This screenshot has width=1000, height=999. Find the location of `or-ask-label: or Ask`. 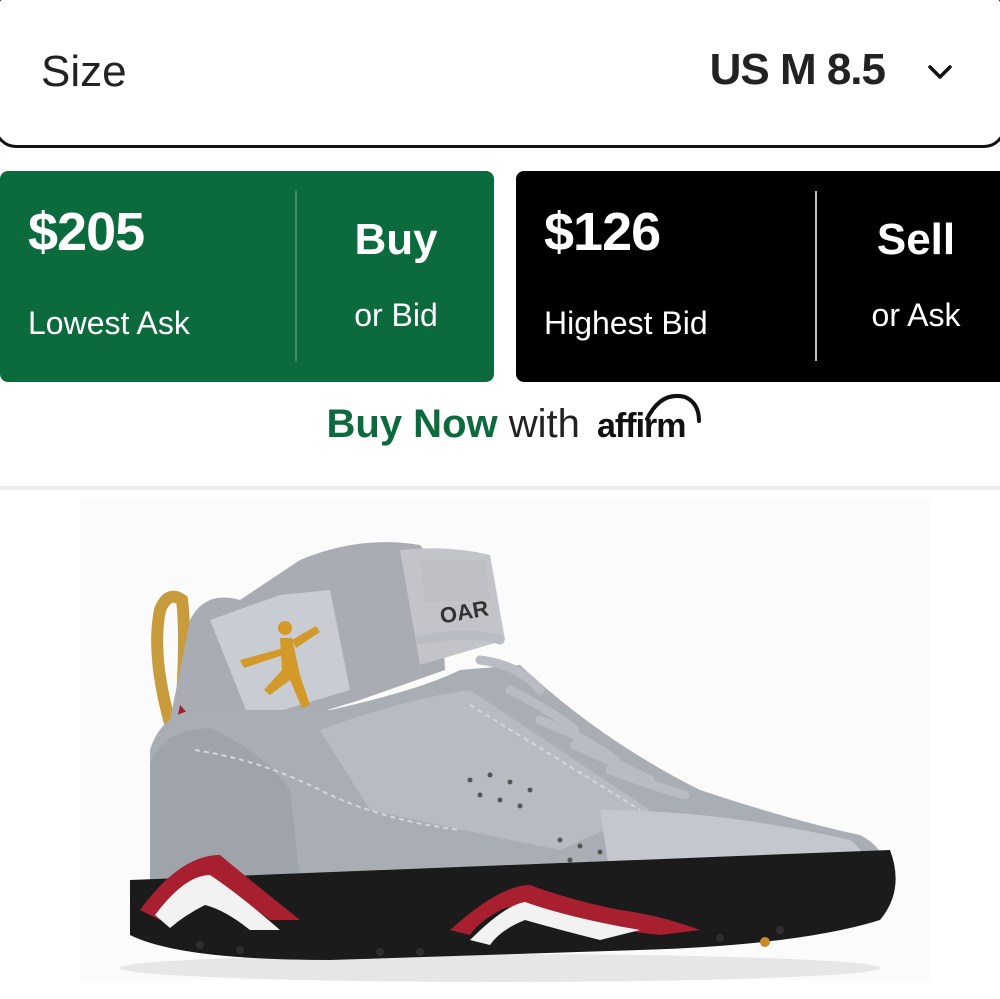

or-ask-label: or Ask is located at coordinates (909, 315).